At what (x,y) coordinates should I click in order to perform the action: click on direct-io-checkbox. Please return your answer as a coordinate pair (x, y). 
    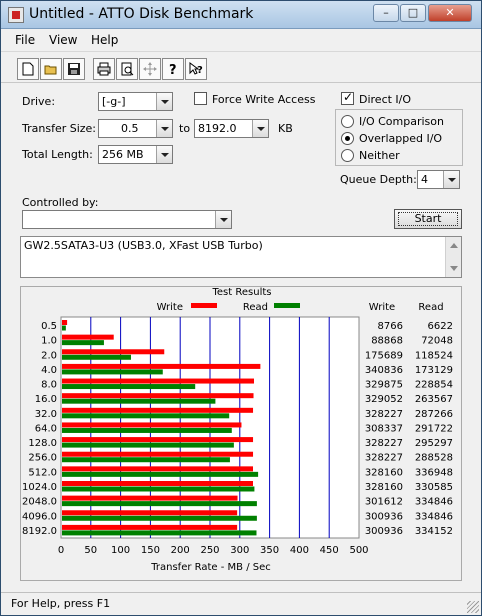
    Looking at the image, I should click on (347, 97).